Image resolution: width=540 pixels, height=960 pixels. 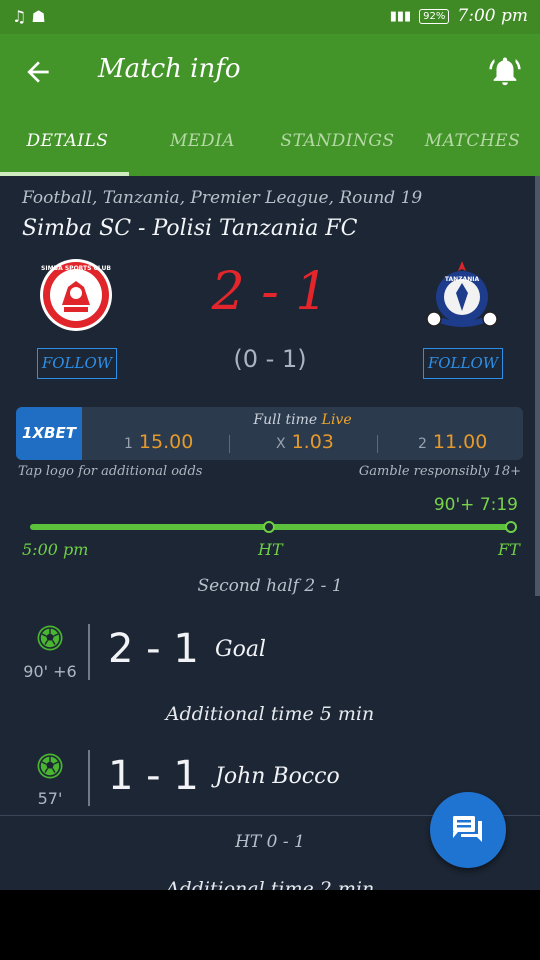 What do you see at coordinates (270, 586) in the screenshot?
I see `period-header: Second half 2 - 1` at bounding box center [270, 586].